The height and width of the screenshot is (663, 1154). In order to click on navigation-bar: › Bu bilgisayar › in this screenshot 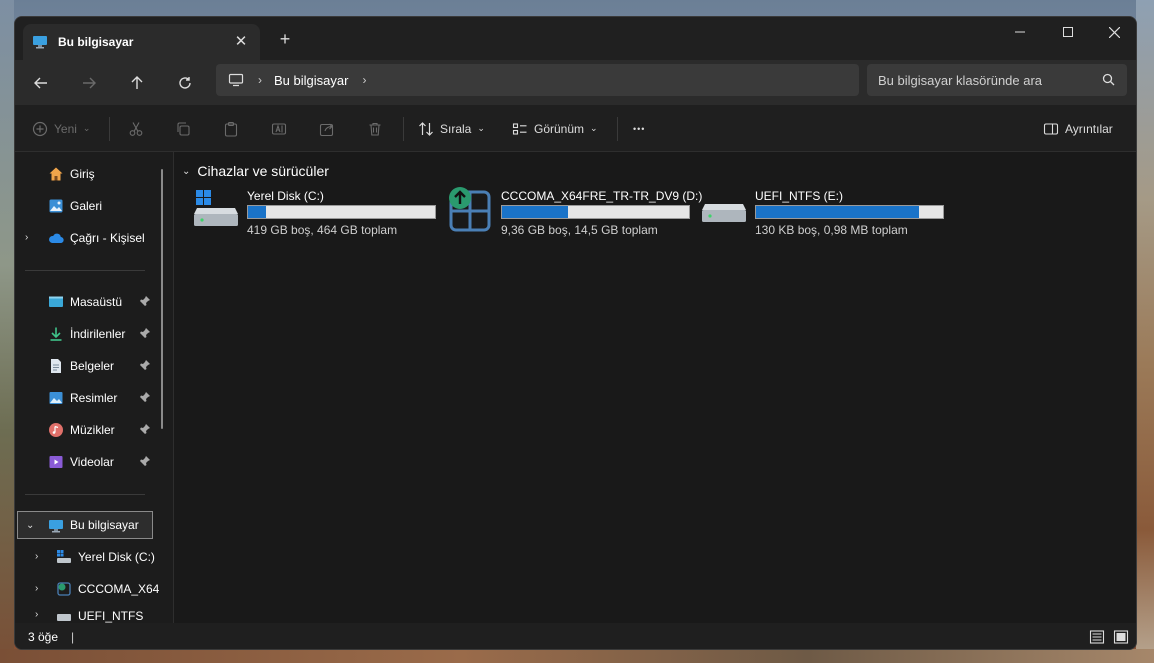, I will do `click(575, 82)`.